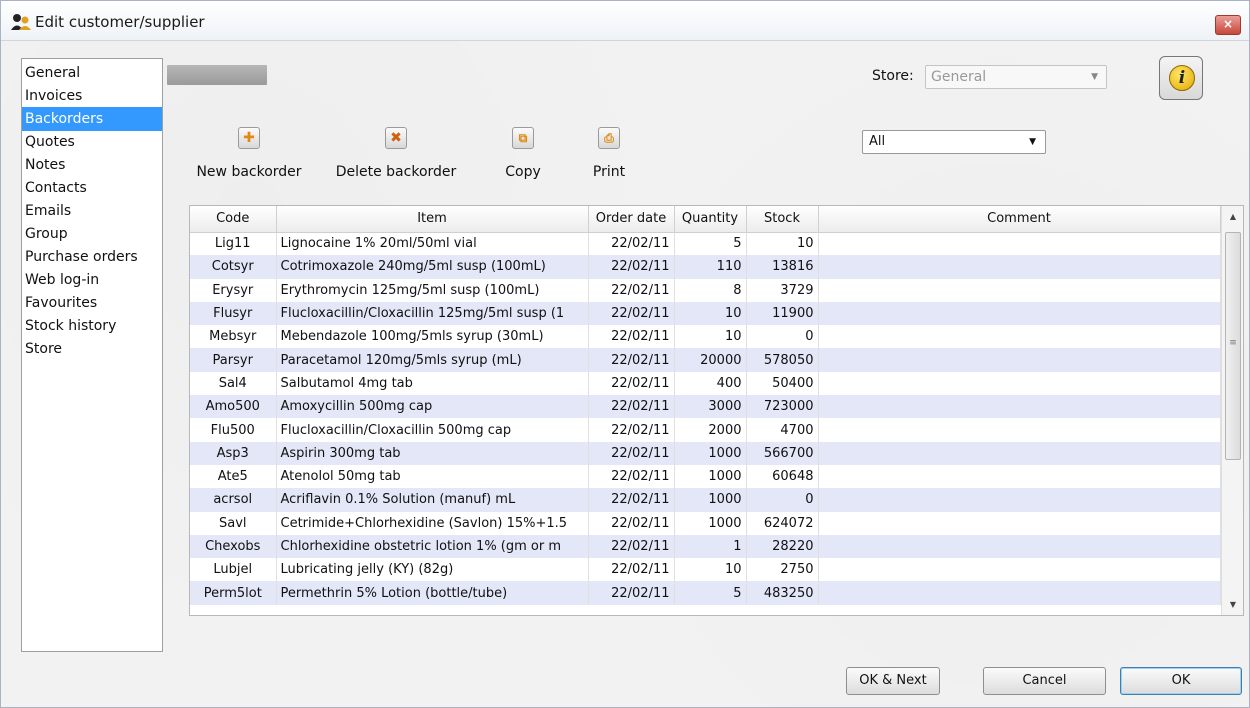 This screenshot has width=1250, height=708. Describe the element at coordinates (1233, 604) in the screenshot. I see `scroll-down-arrow-icon: ▼` at that location.